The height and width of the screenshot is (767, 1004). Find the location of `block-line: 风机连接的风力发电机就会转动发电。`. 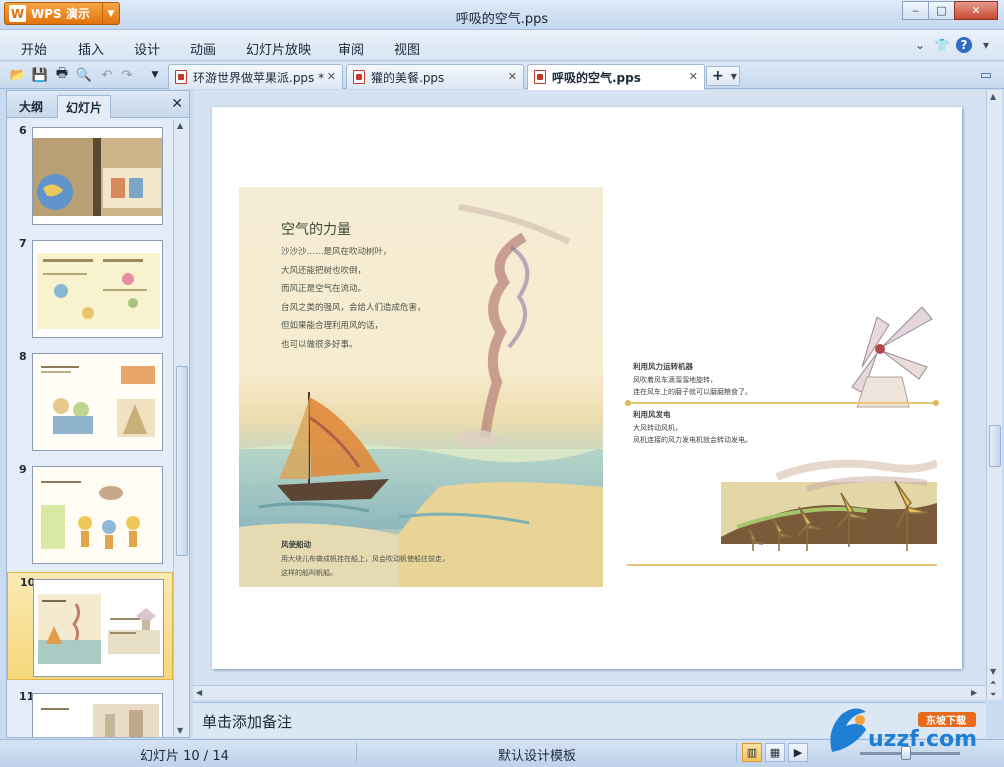

block-line: 风机连接的风力发电机就会转动发电。 is located at coordinates (692, 440).